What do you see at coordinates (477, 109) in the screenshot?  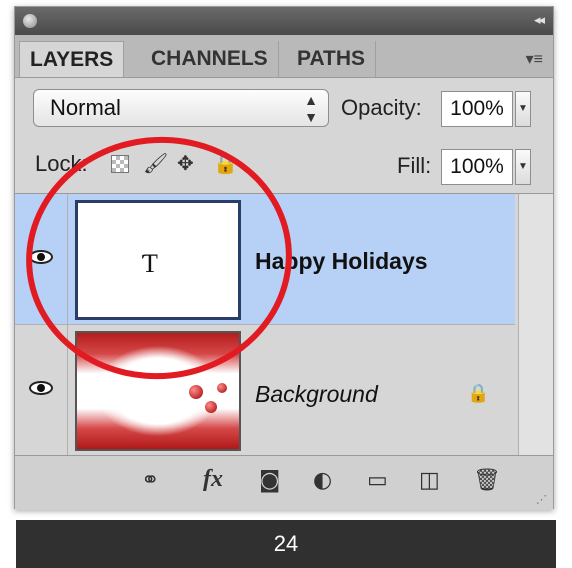 I see `opacity-input: 100%` at bounding box center [477, 109].